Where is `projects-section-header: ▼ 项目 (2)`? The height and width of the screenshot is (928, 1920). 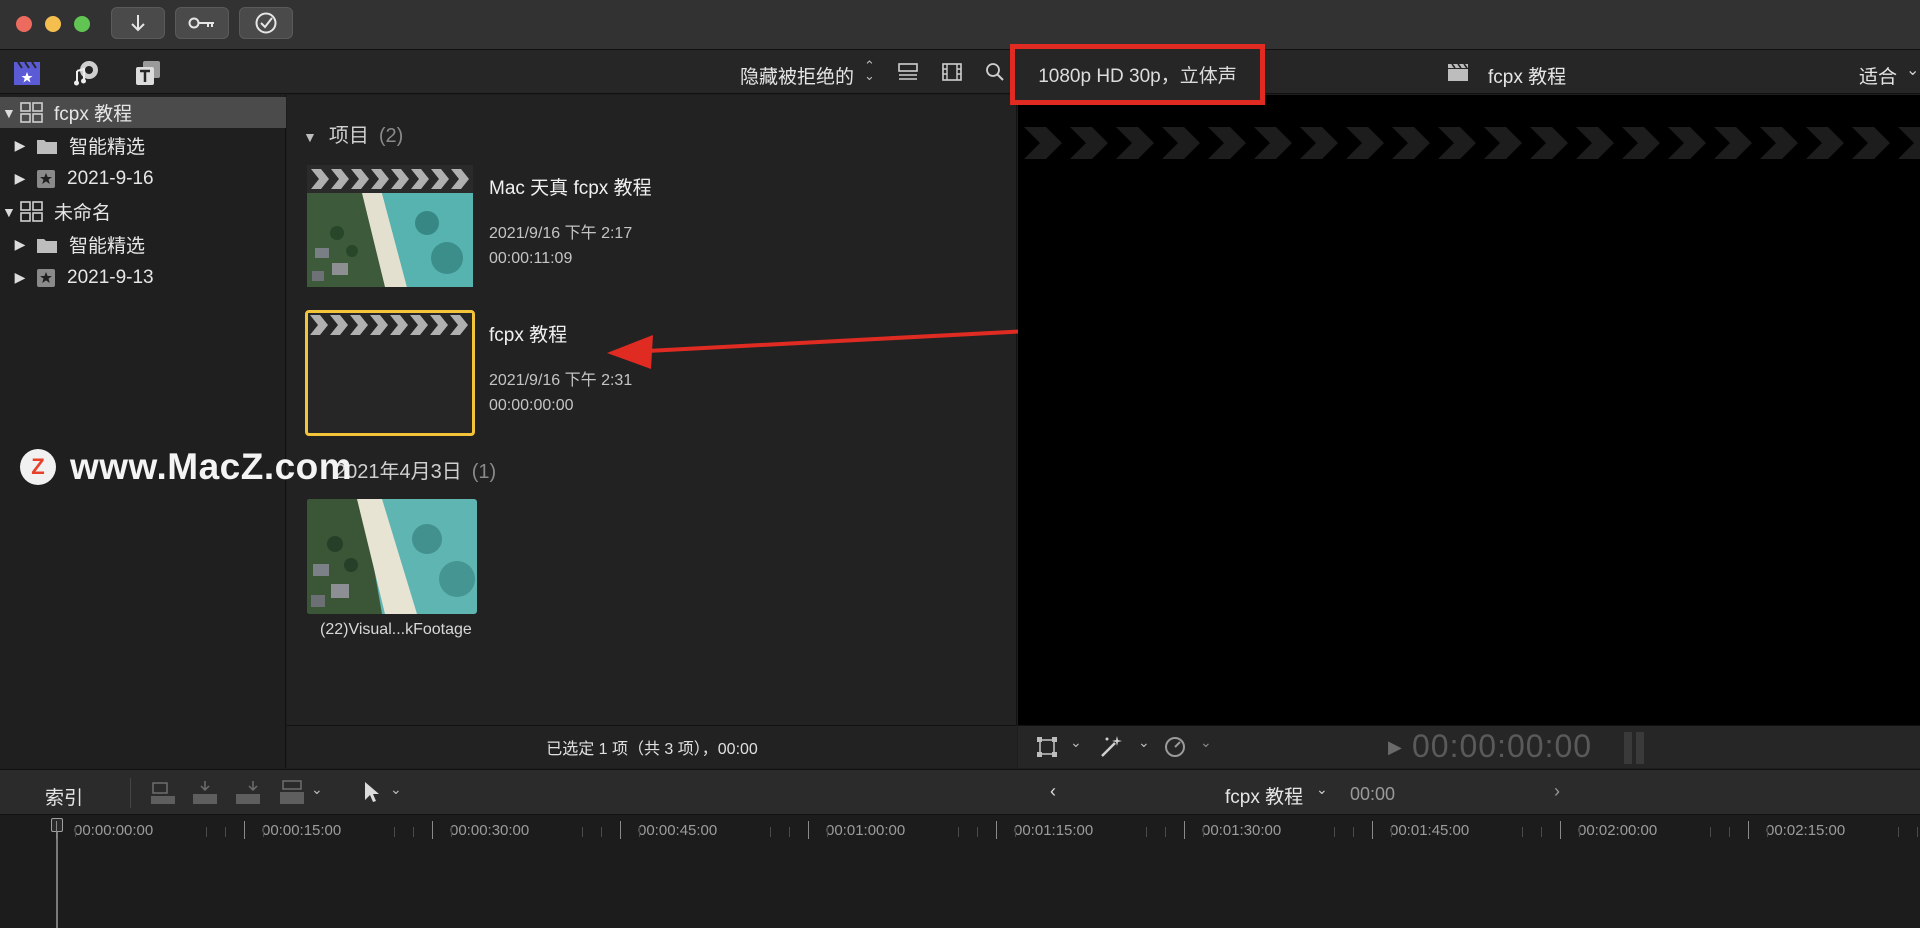 projects-section-header: ▼ 项目 (2) is located at coordinates (353, 133).